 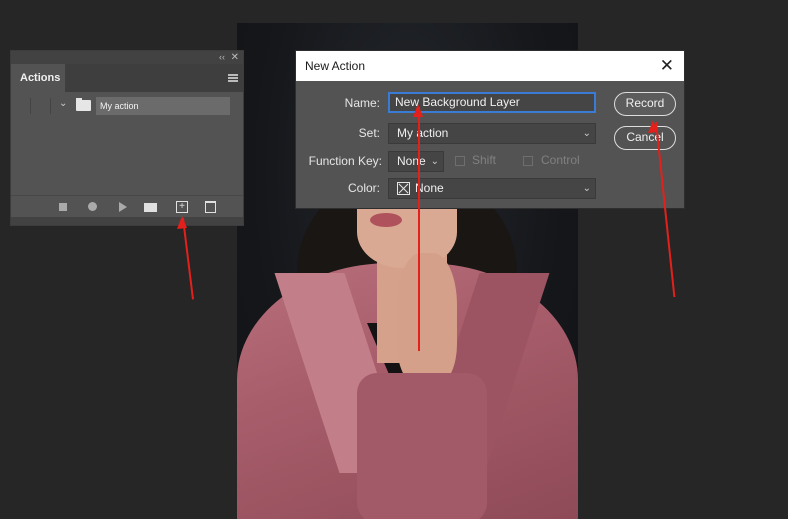 I want to click on actions-list: ⌄ My action, so click(x=127, y=143).